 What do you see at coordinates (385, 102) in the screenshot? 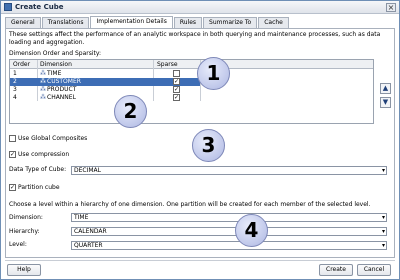
I see `move-down-button: ▼` at bounding box center [385, 102].